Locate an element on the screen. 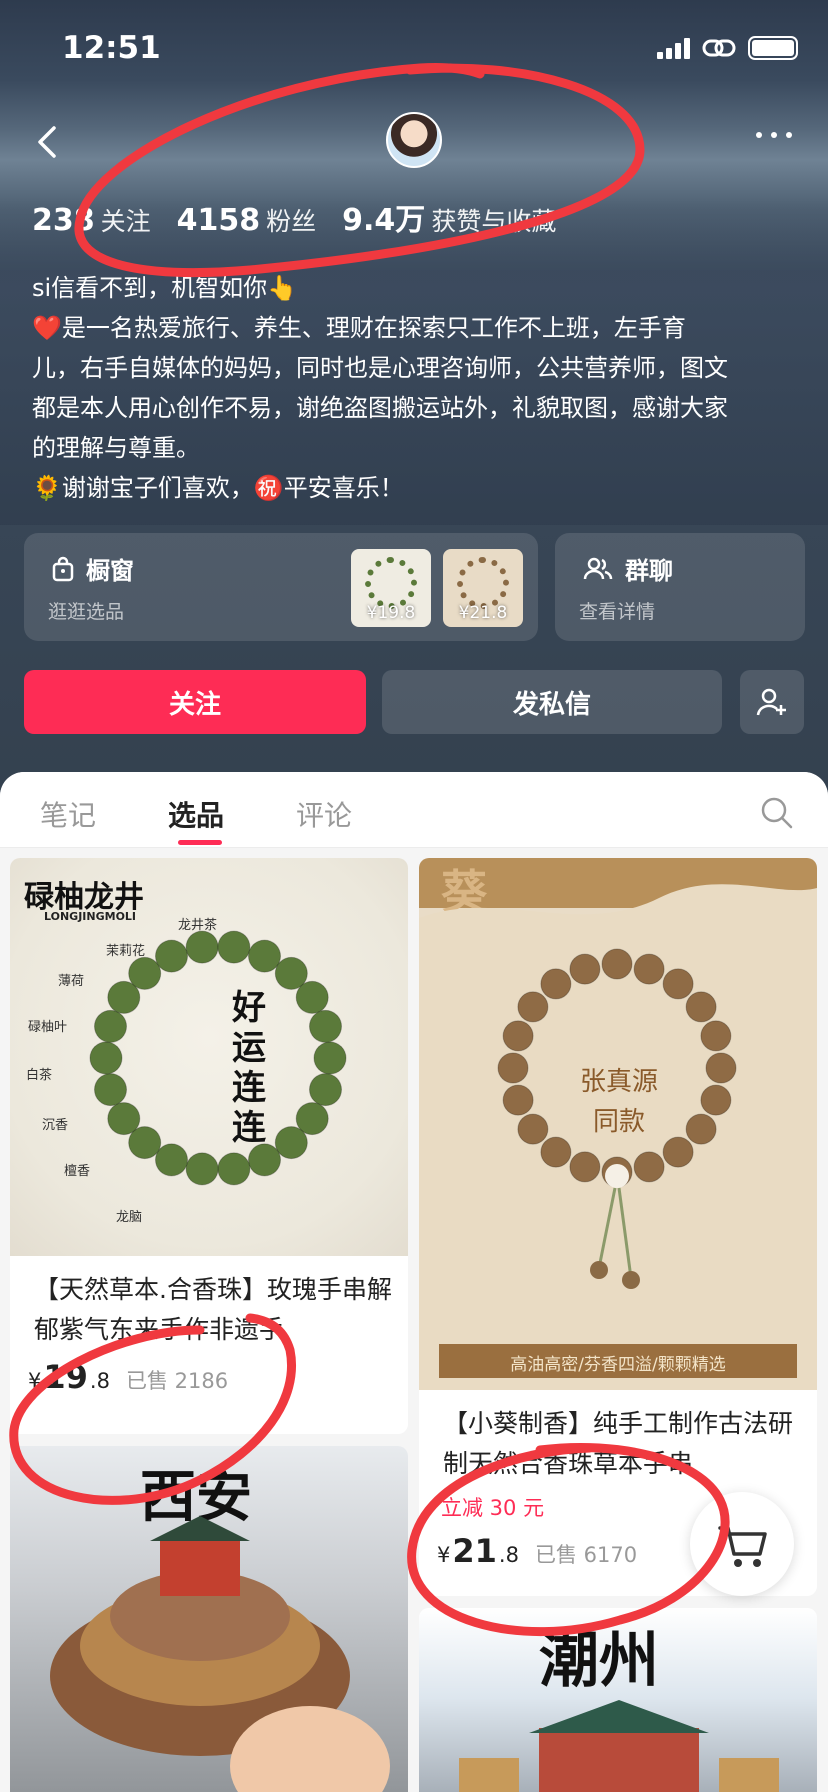  stat-followers-label: 粉丝 is located at coordinates (291, 221).